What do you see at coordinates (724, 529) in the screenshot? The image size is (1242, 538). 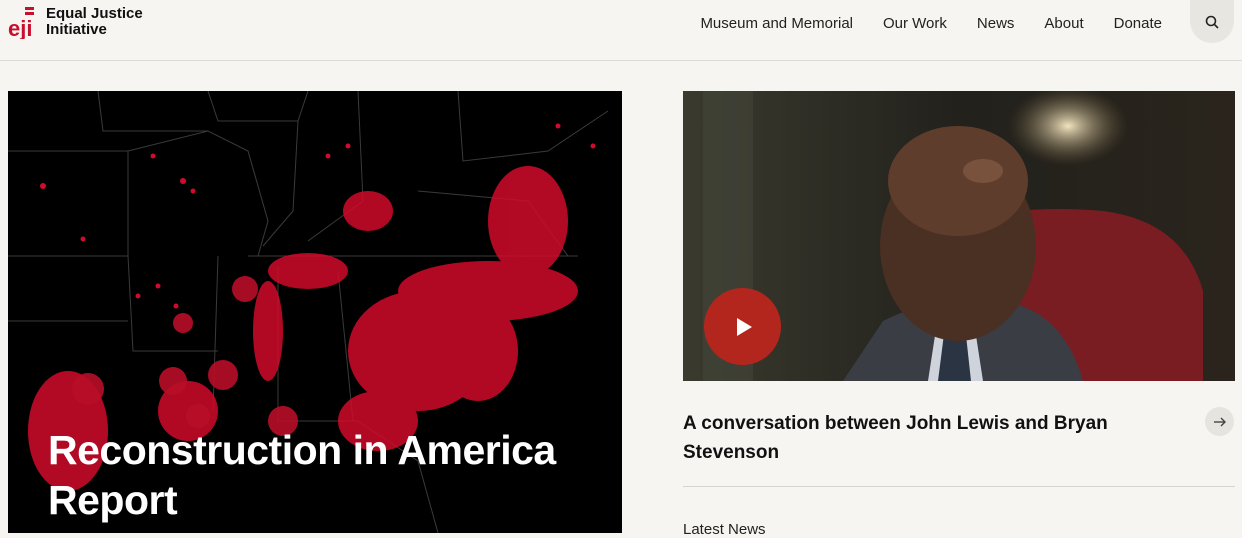 I see `latest-news-heading: Latest News` at bounding box center [724, 529].